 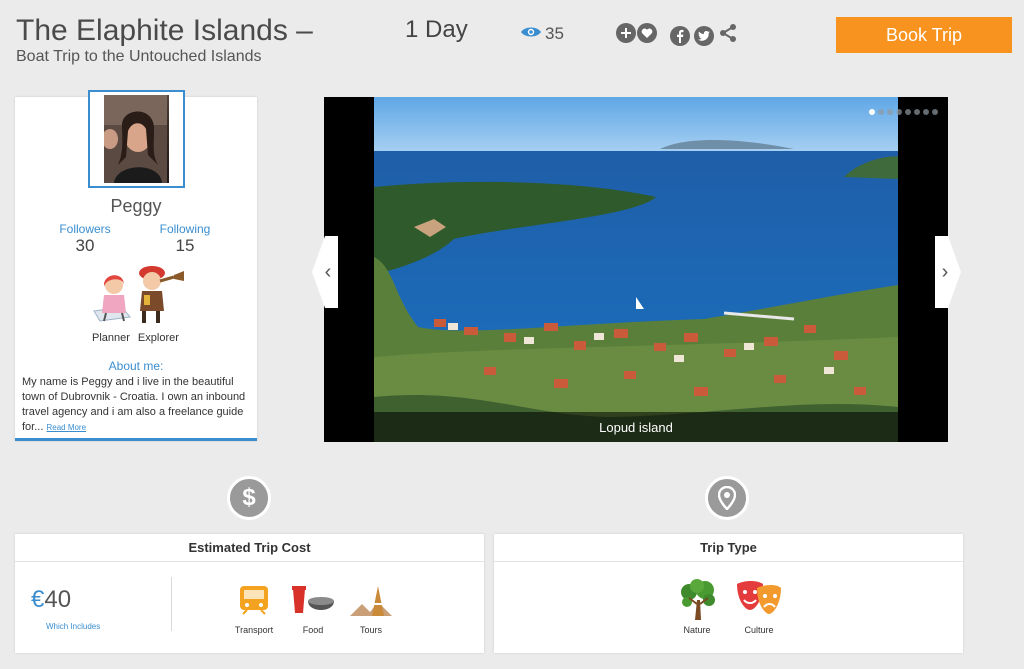 What do you see at coordinates (727, 498) in the screenshot?
I see `location-pin-icon` at bounding box center [727, 498].